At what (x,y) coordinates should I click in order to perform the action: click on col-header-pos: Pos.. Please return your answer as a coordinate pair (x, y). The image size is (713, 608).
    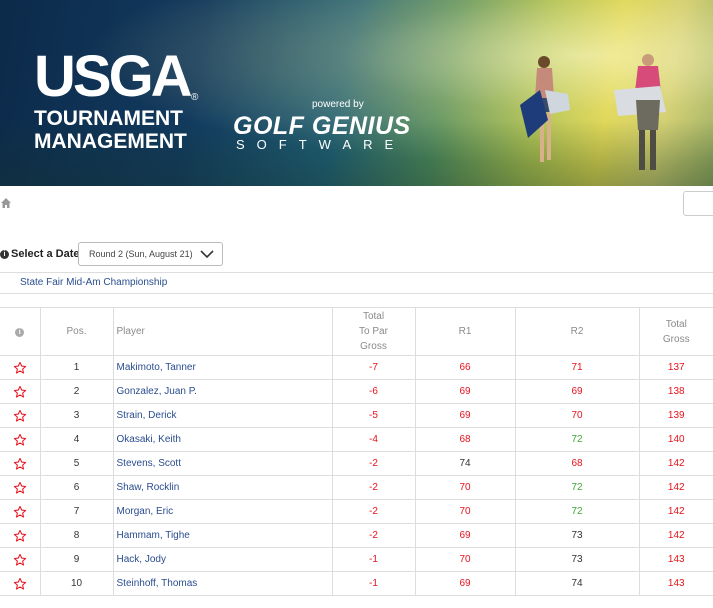
    Looking at the image, I should click on (76, 331).